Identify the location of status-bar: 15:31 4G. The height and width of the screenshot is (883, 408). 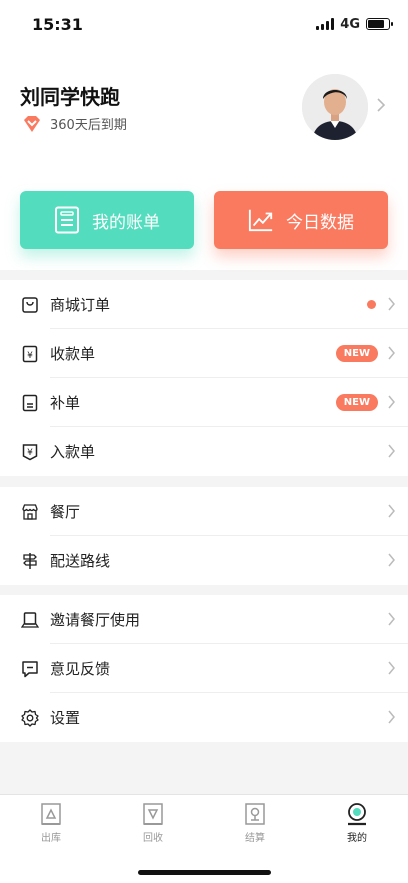
(204, 24).